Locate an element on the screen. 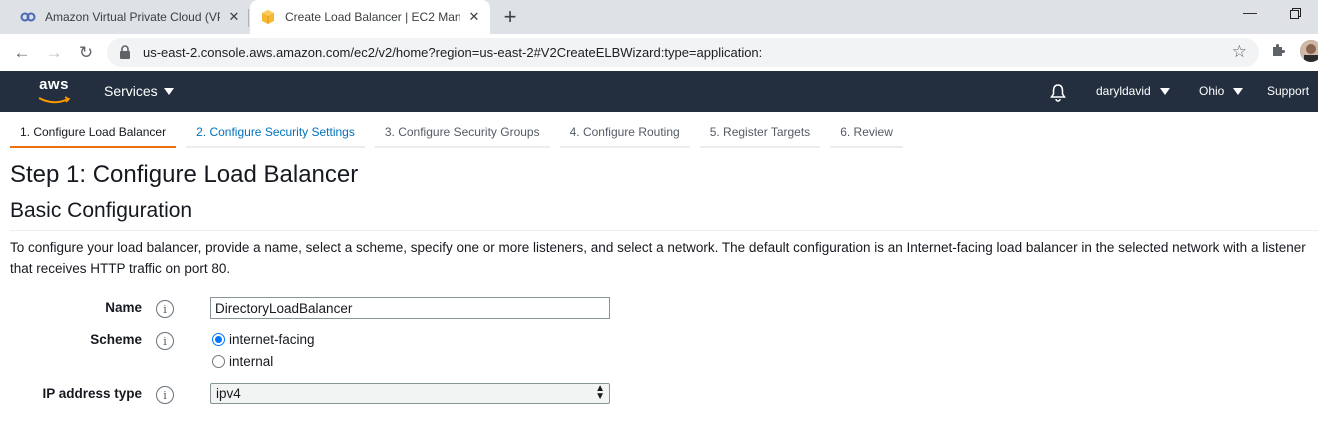 The height and width of the screenshot is (431, 1318). radio-label: internal is located at coordinates (251, 361).